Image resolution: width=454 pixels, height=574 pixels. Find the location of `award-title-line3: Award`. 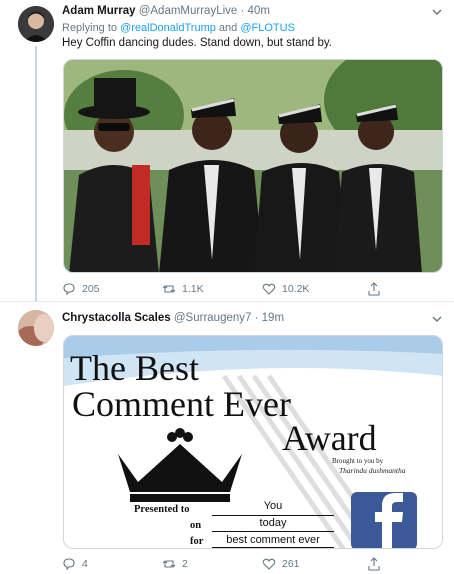

award-title-line3: Award is located at coordinates (329, 438).